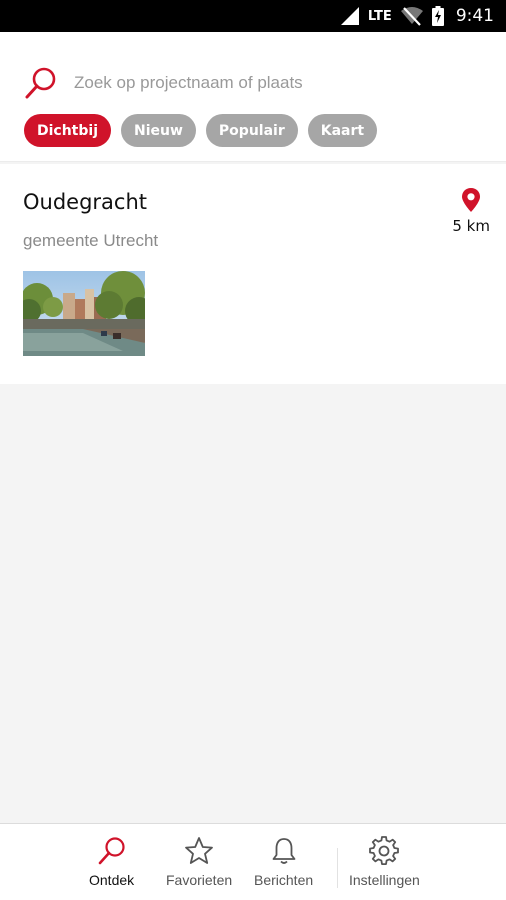 The height and width of the screenshot is (900, 506). I want to click on nav-label-favorieten: Favorieten, so click(199, 880).